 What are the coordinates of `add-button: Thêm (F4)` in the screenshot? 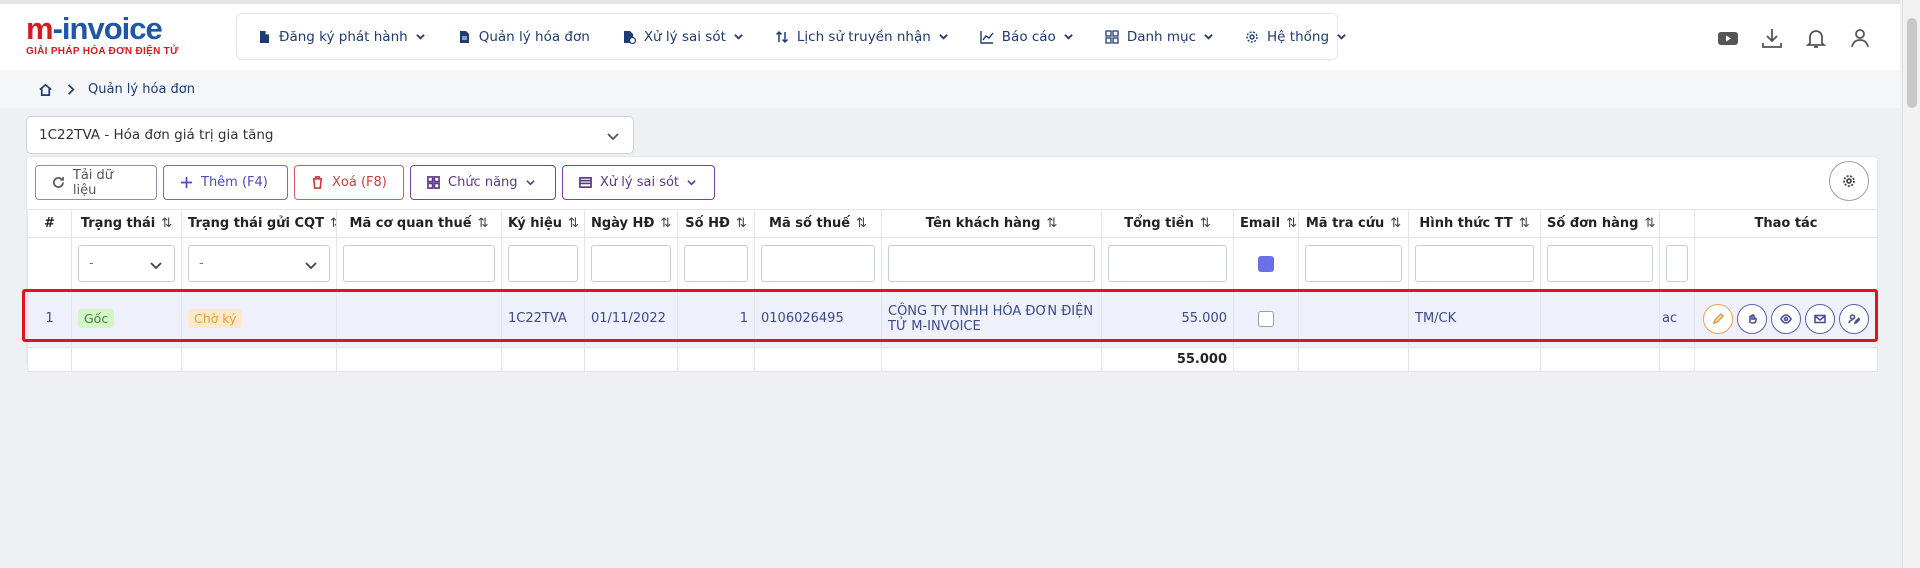 It's located at (225, 182).